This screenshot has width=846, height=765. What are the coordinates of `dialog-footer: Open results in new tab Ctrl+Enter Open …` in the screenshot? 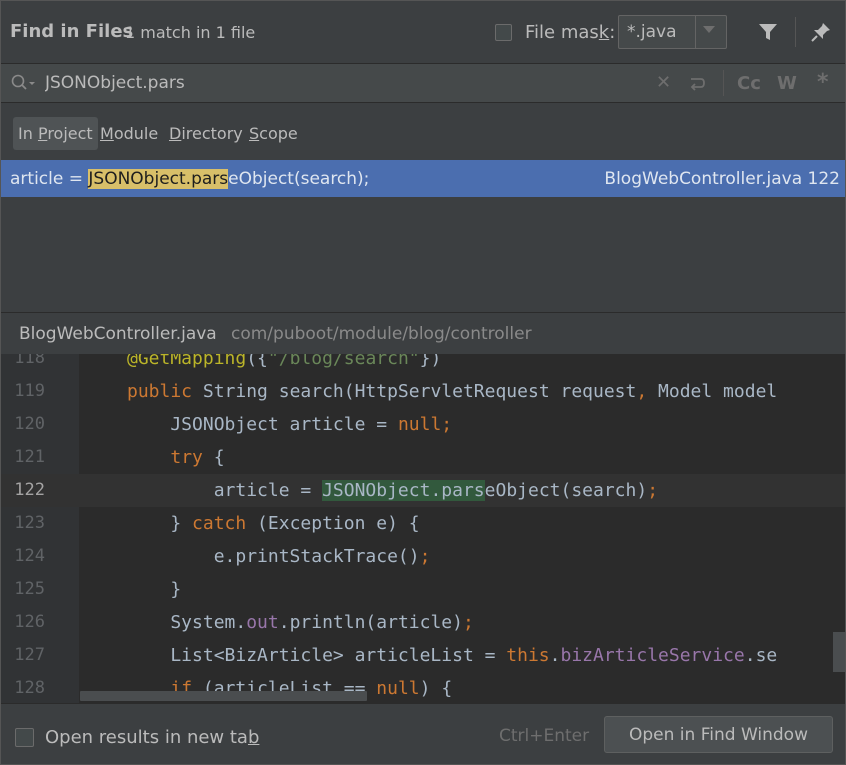 It's located at (423, 733).